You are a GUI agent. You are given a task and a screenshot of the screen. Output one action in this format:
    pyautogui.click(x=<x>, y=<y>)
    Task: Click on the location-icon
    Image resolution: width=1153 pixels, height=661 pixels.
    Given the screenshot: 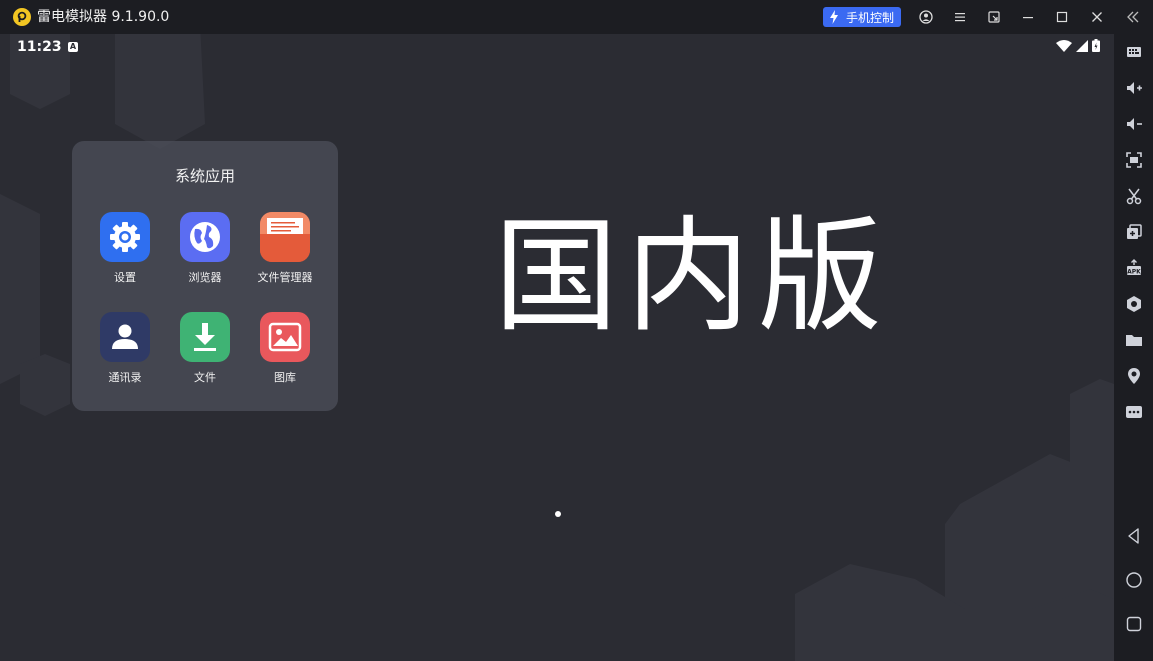 What is the action you would take?
    pyautogui.click(x=1134, y=376)
    